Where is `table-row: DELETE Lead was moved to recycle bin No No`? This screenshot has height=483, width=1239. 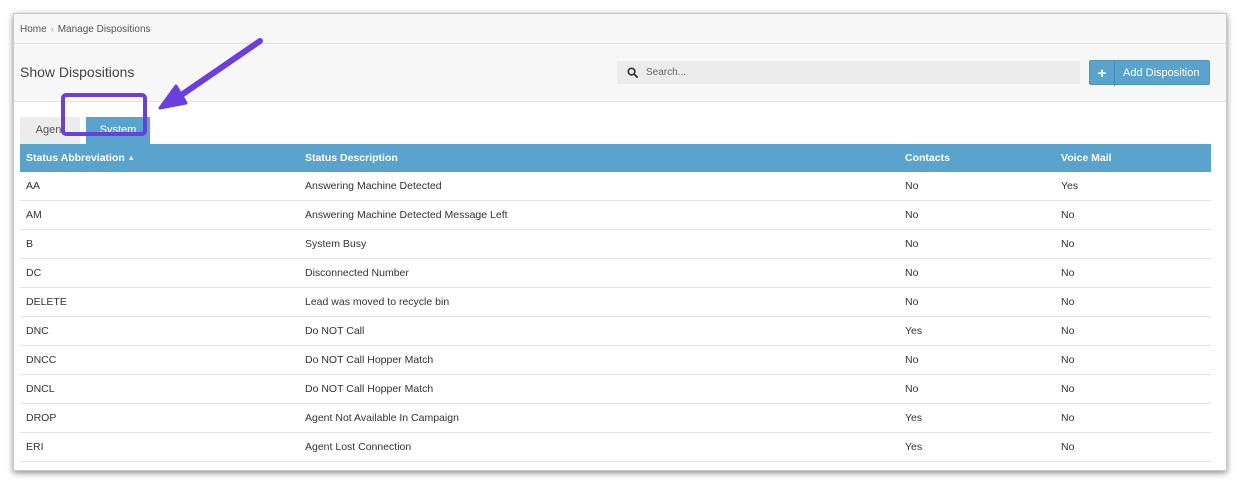 table-row: DELETE Lead was moved to recycle bin No No is located at coordinates (615, 302).